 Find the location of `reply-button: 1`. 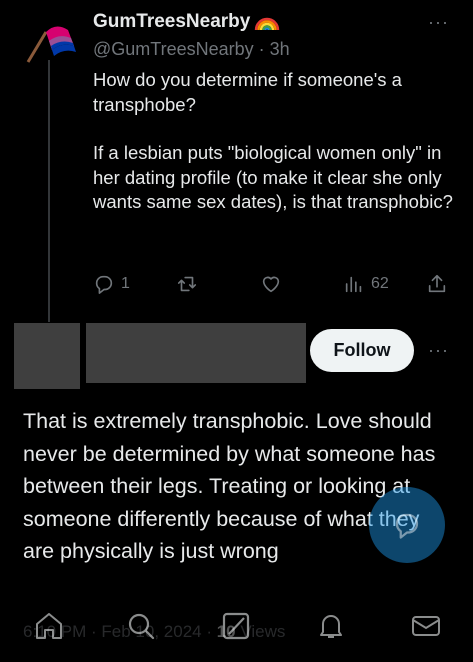

reply-button: 1 is located at coordinates (111, 284).